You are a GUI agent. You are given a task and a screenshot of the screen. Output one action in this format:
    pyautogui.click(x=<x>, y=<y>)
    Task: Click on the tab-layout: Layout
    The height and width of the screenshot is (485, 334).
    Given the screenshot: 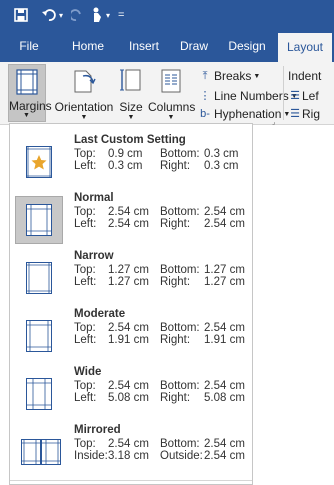 What is the action you would take?
    pyautogui.click(x=305, y=47)
    